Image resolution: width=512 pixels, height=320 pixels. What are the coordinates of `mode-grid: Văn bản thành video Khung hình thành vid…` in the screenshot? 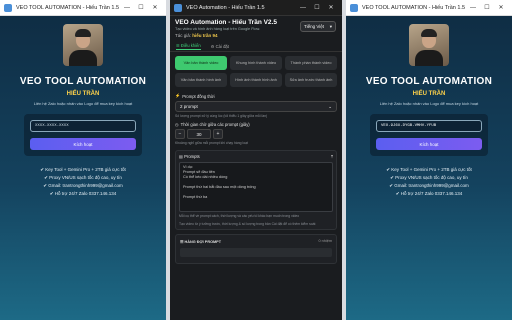 It's located at (256, 71).